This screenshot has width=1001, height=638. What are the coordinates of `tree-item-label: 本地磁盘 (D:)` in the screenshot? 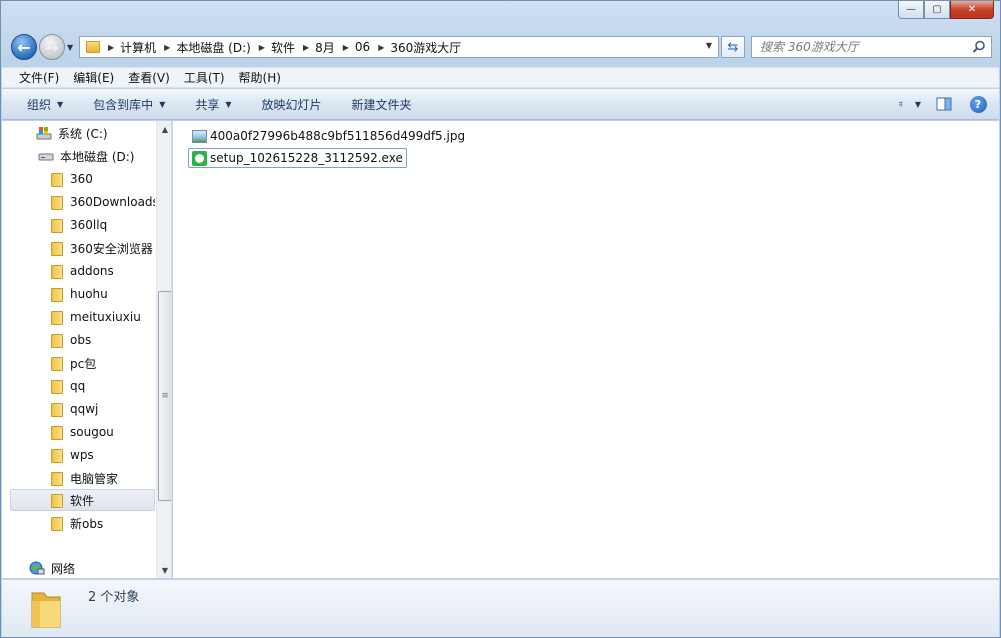 It's located at (97, 156).